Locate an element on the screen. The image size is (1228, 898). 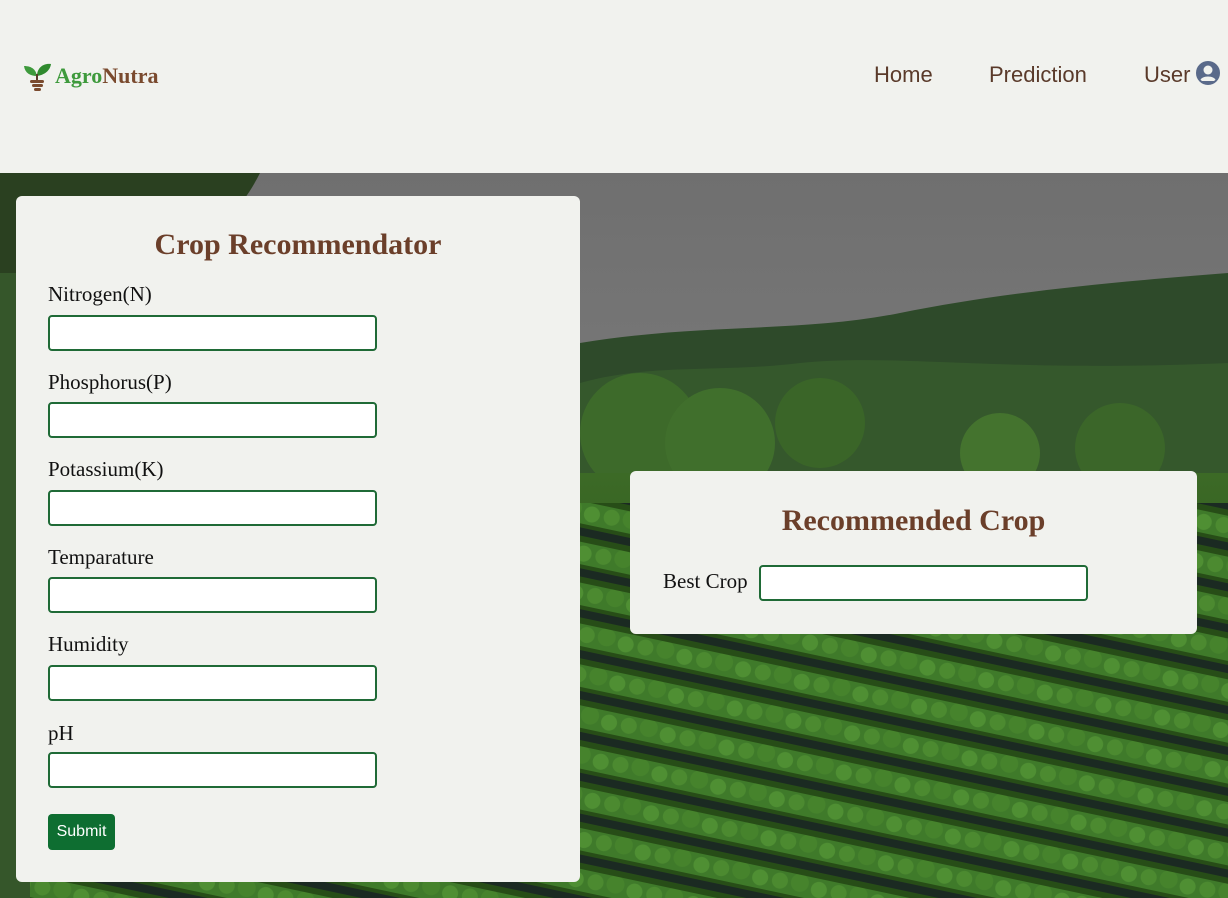
brand-name: AgroNutra is located at coordinates (106, 76).